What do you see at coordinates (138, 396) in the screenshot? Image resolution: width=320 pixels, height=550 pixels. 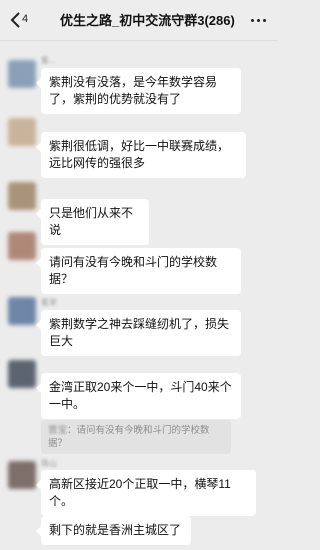 I see `message-bubble: 金湾正取20来个一中，斗门40来个一中。` at bounding box center [138, 396].